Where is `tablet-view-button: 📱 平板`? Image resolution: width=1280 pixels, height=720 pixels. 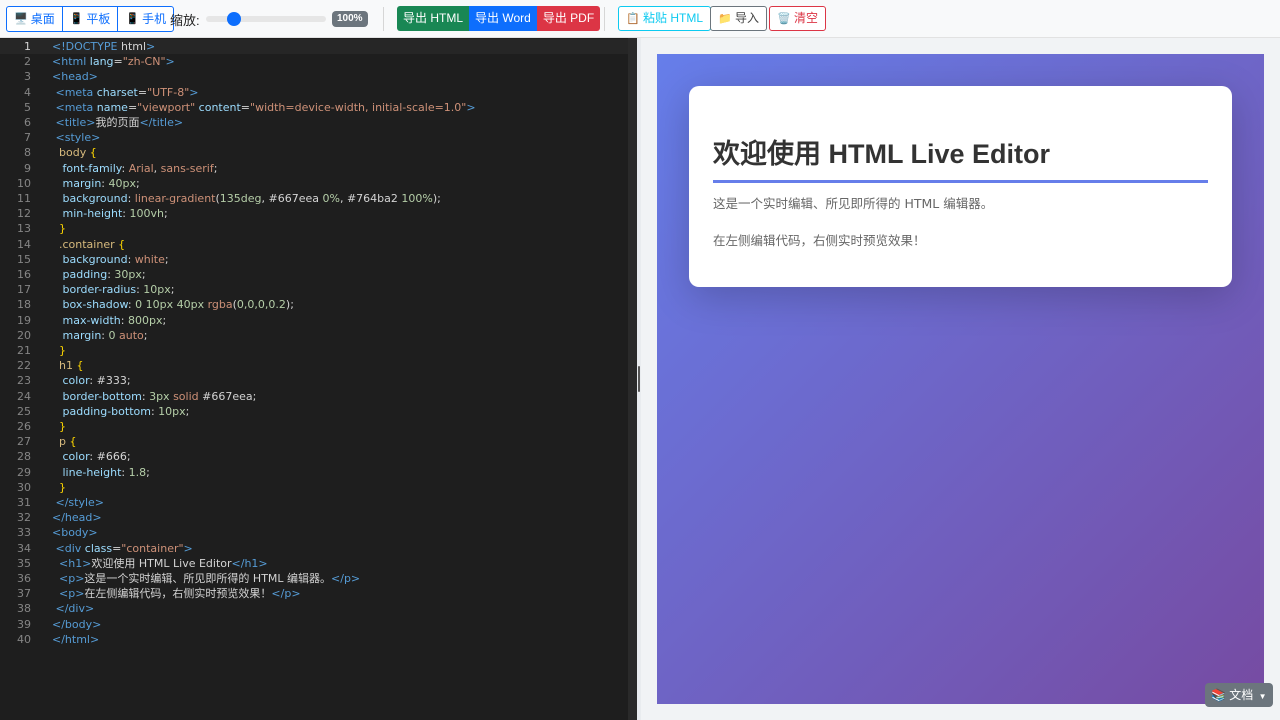 tablet-view-button: 📱 平板 is located at coordinates (90, 19).